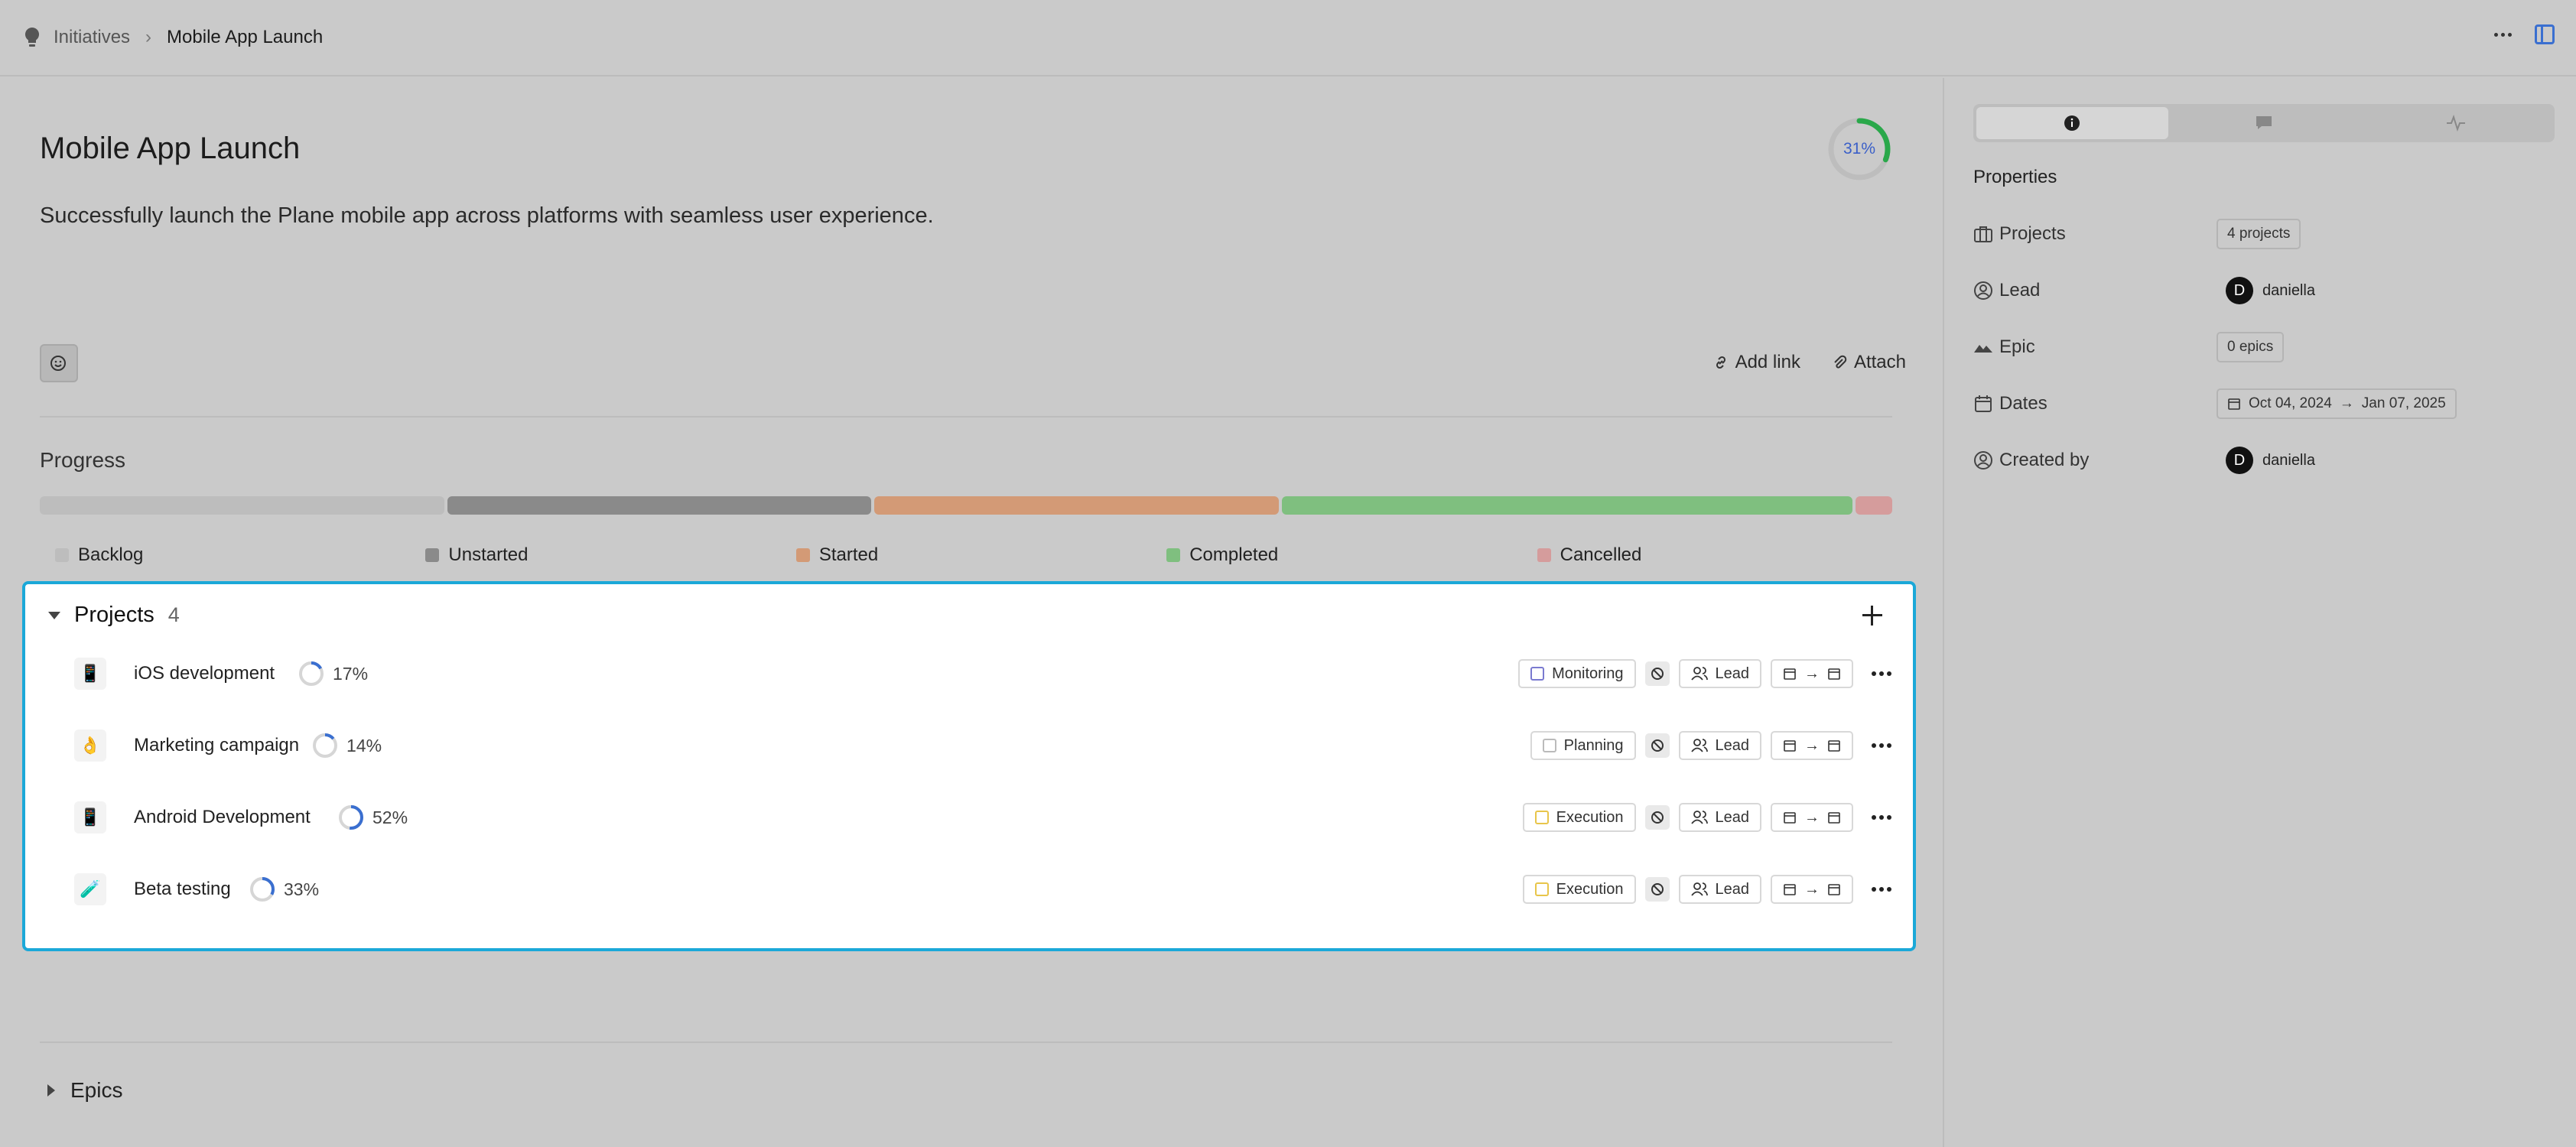 The height and width of the screenshot is (1147, 2576). Describe the element at coordinates (182, 890) in the screenshot. I see `project-name: Beta testing` at that location.